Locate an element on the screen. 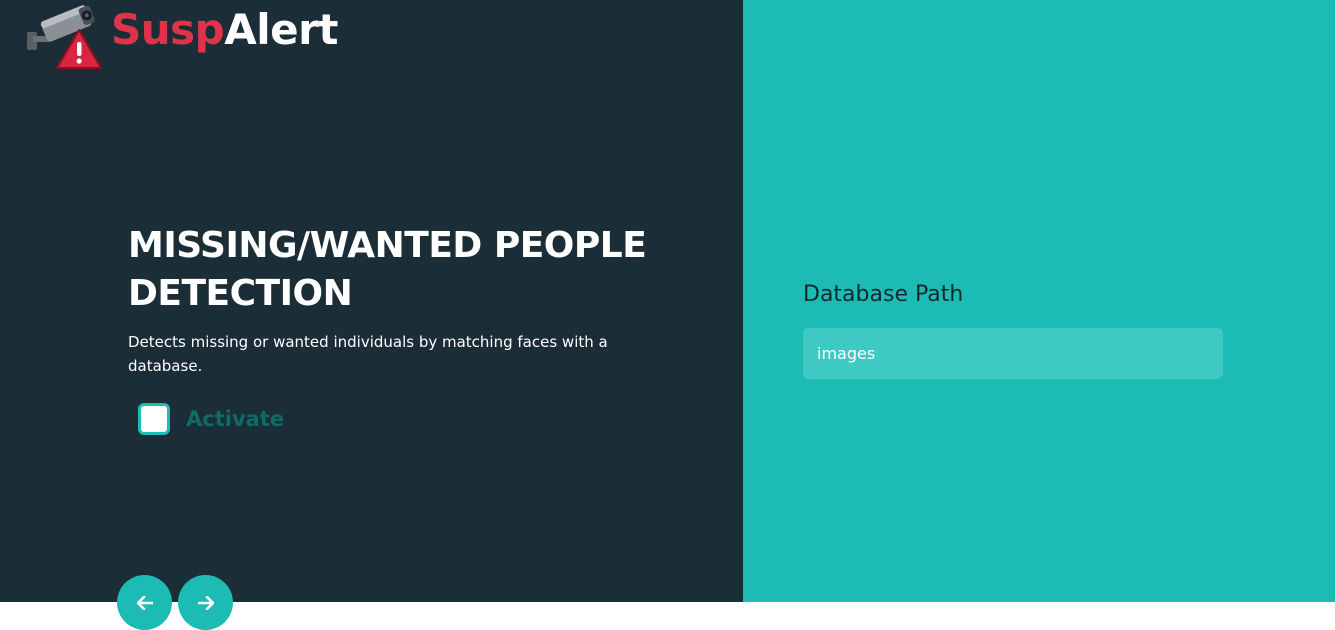  next-button is located at coordinates (205, 602).